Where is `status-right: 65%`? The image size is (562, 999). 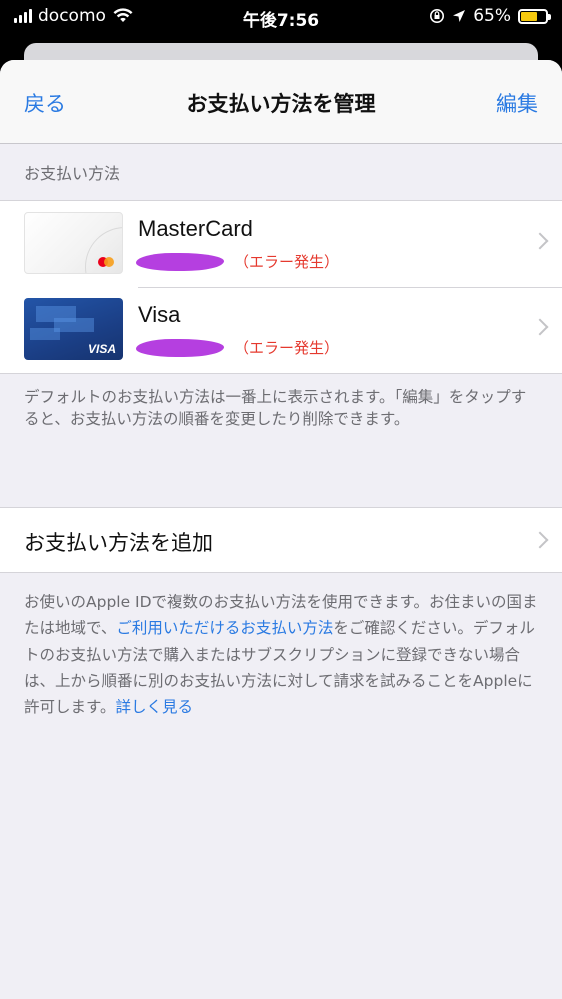
status-right: 65% is located at coordinates (490, 16).